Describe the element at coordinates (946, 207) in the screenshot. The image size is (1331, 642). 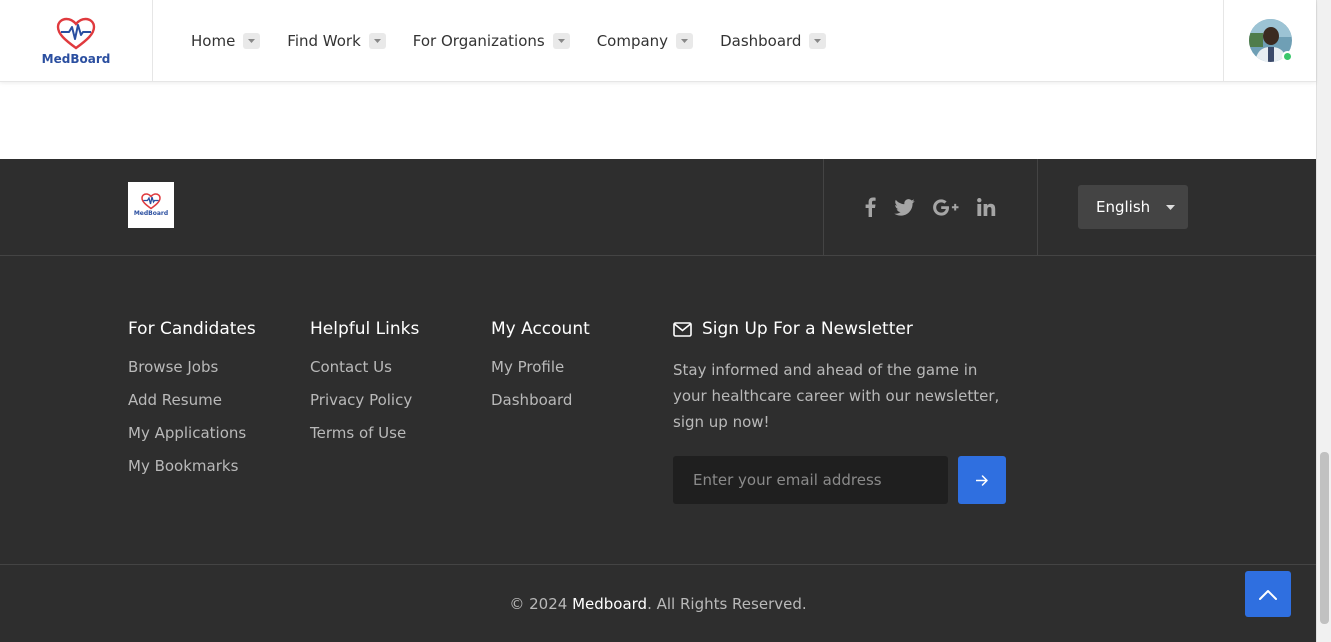
I see `google-plus-icon` at that location.